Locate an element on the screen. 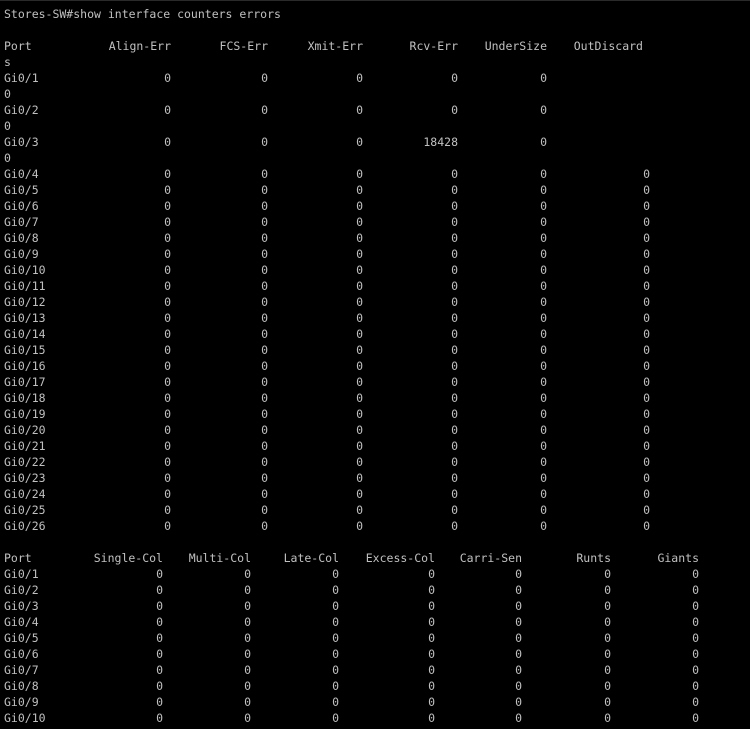 This screenshot has height=729, width=750. port-label: Gi0/15 is located at coordinates (25, 350).